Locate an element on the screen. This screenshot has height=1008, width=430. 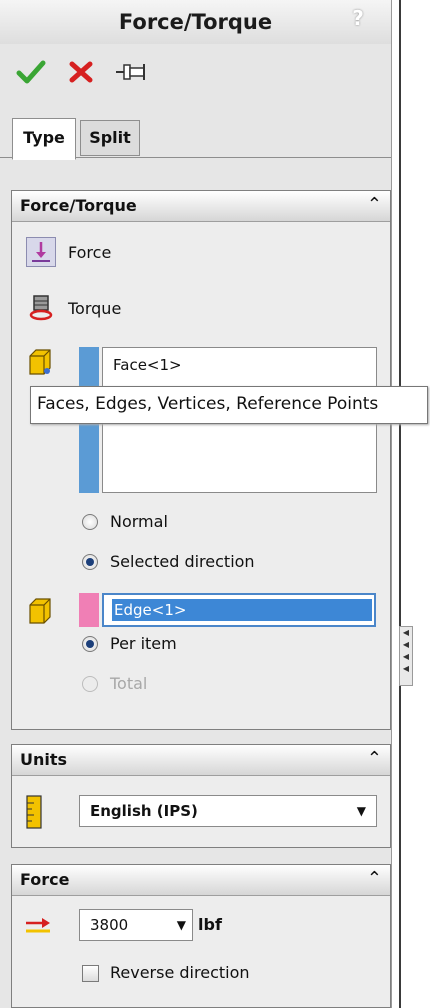
force-arrow-icon is located at coordinates (41, 252).